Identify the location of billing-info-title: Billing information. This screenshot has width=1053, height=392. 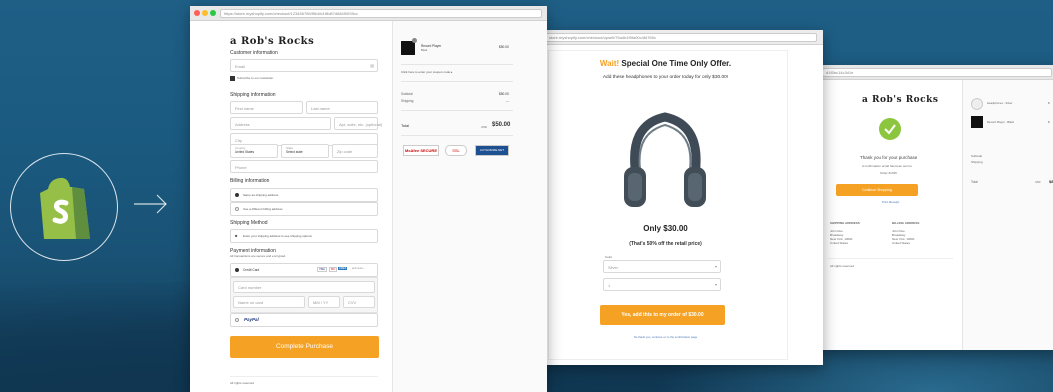
(250, 181).